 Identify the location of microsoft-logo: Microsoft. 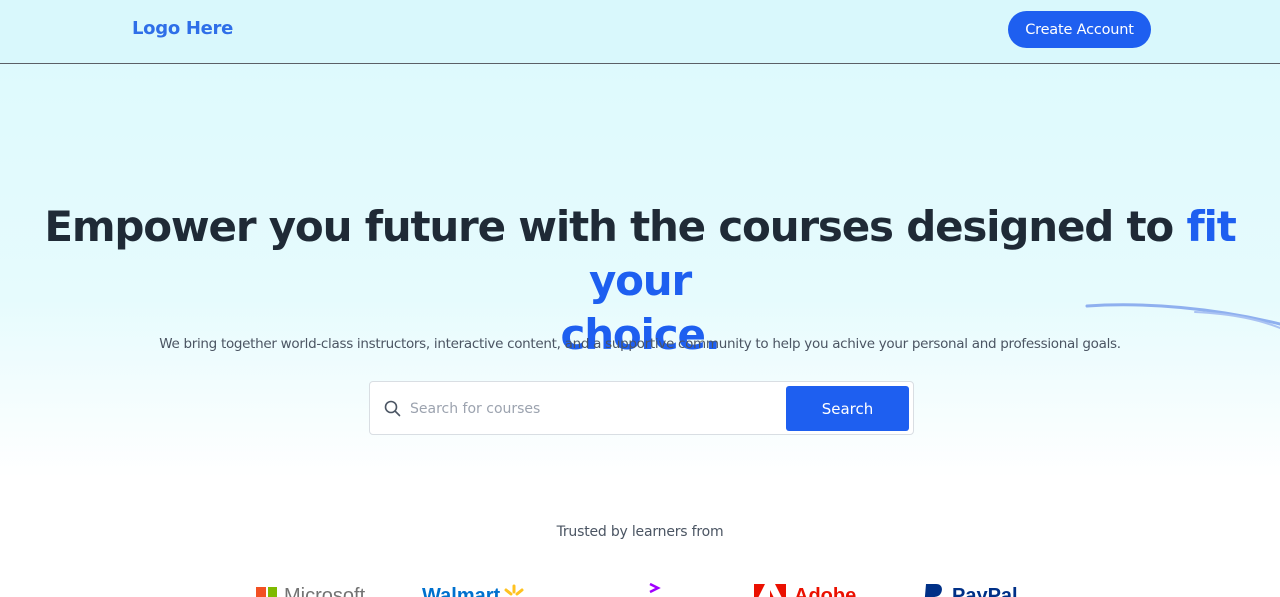
(310, 590).